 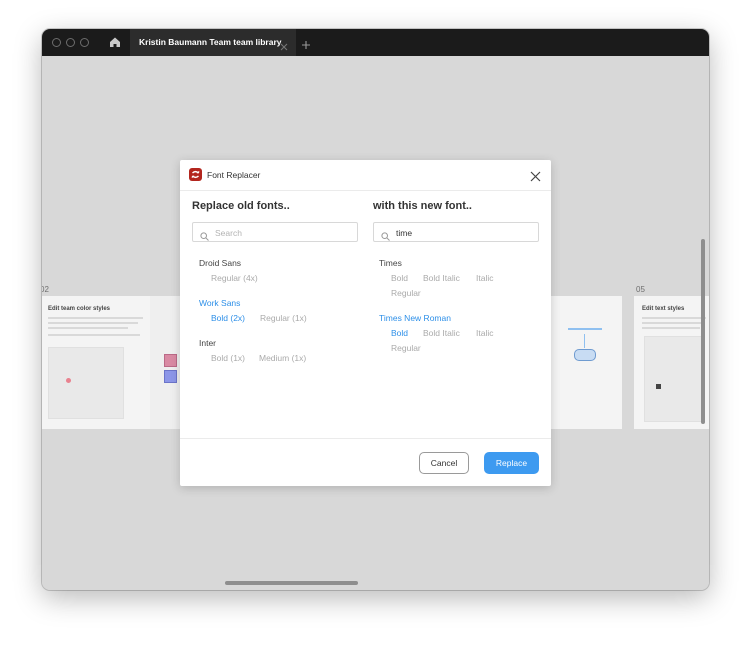 What do you see at coordinates (228, 358) in the screenshot?
I see `old-font-style: Bold (1x)` at bounding box center [228, 358].